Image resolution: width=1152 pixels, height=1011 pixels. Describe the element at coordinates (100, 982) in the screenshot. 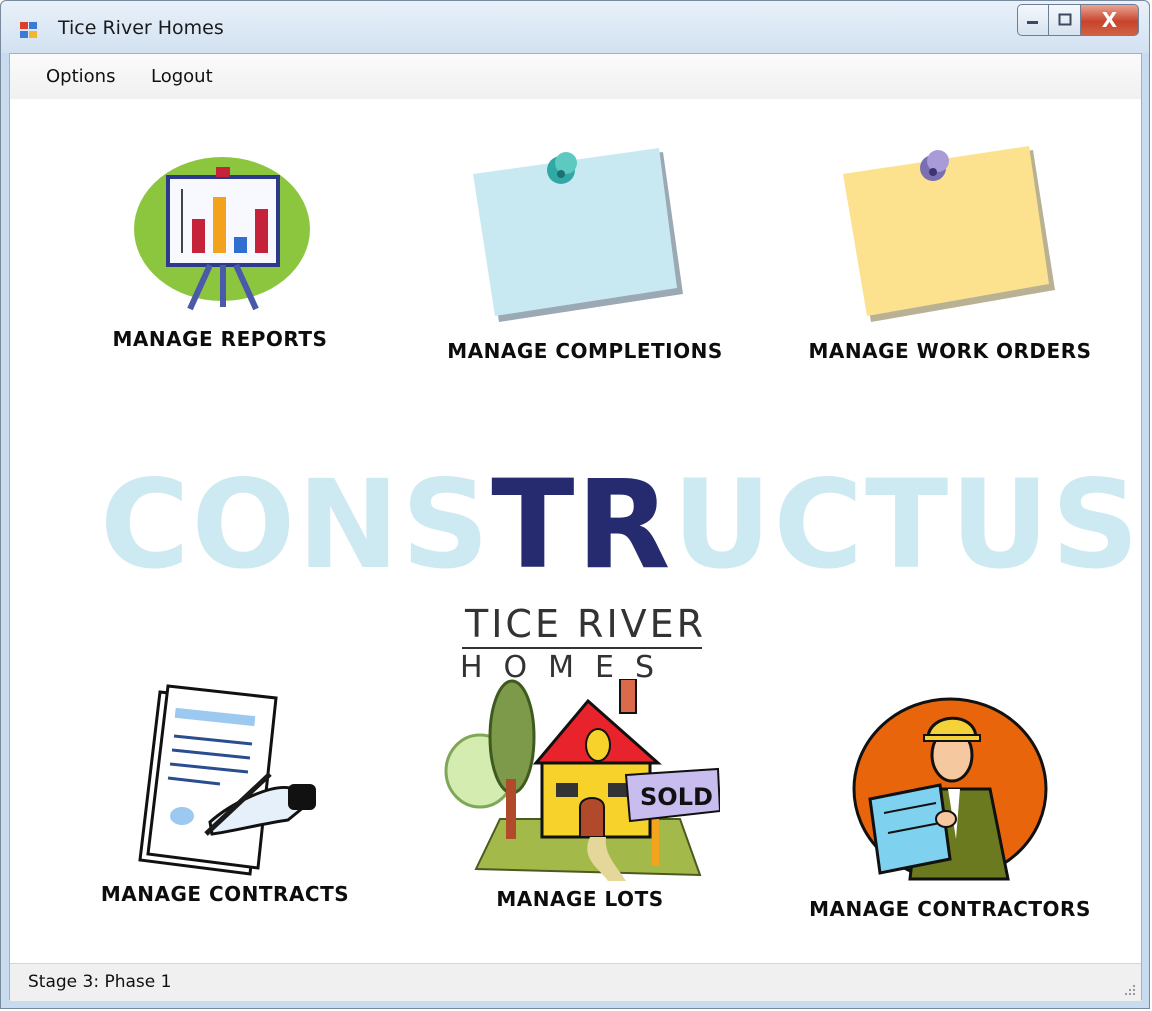

I see `status-text: Stage 3: Phase 1` at that location.